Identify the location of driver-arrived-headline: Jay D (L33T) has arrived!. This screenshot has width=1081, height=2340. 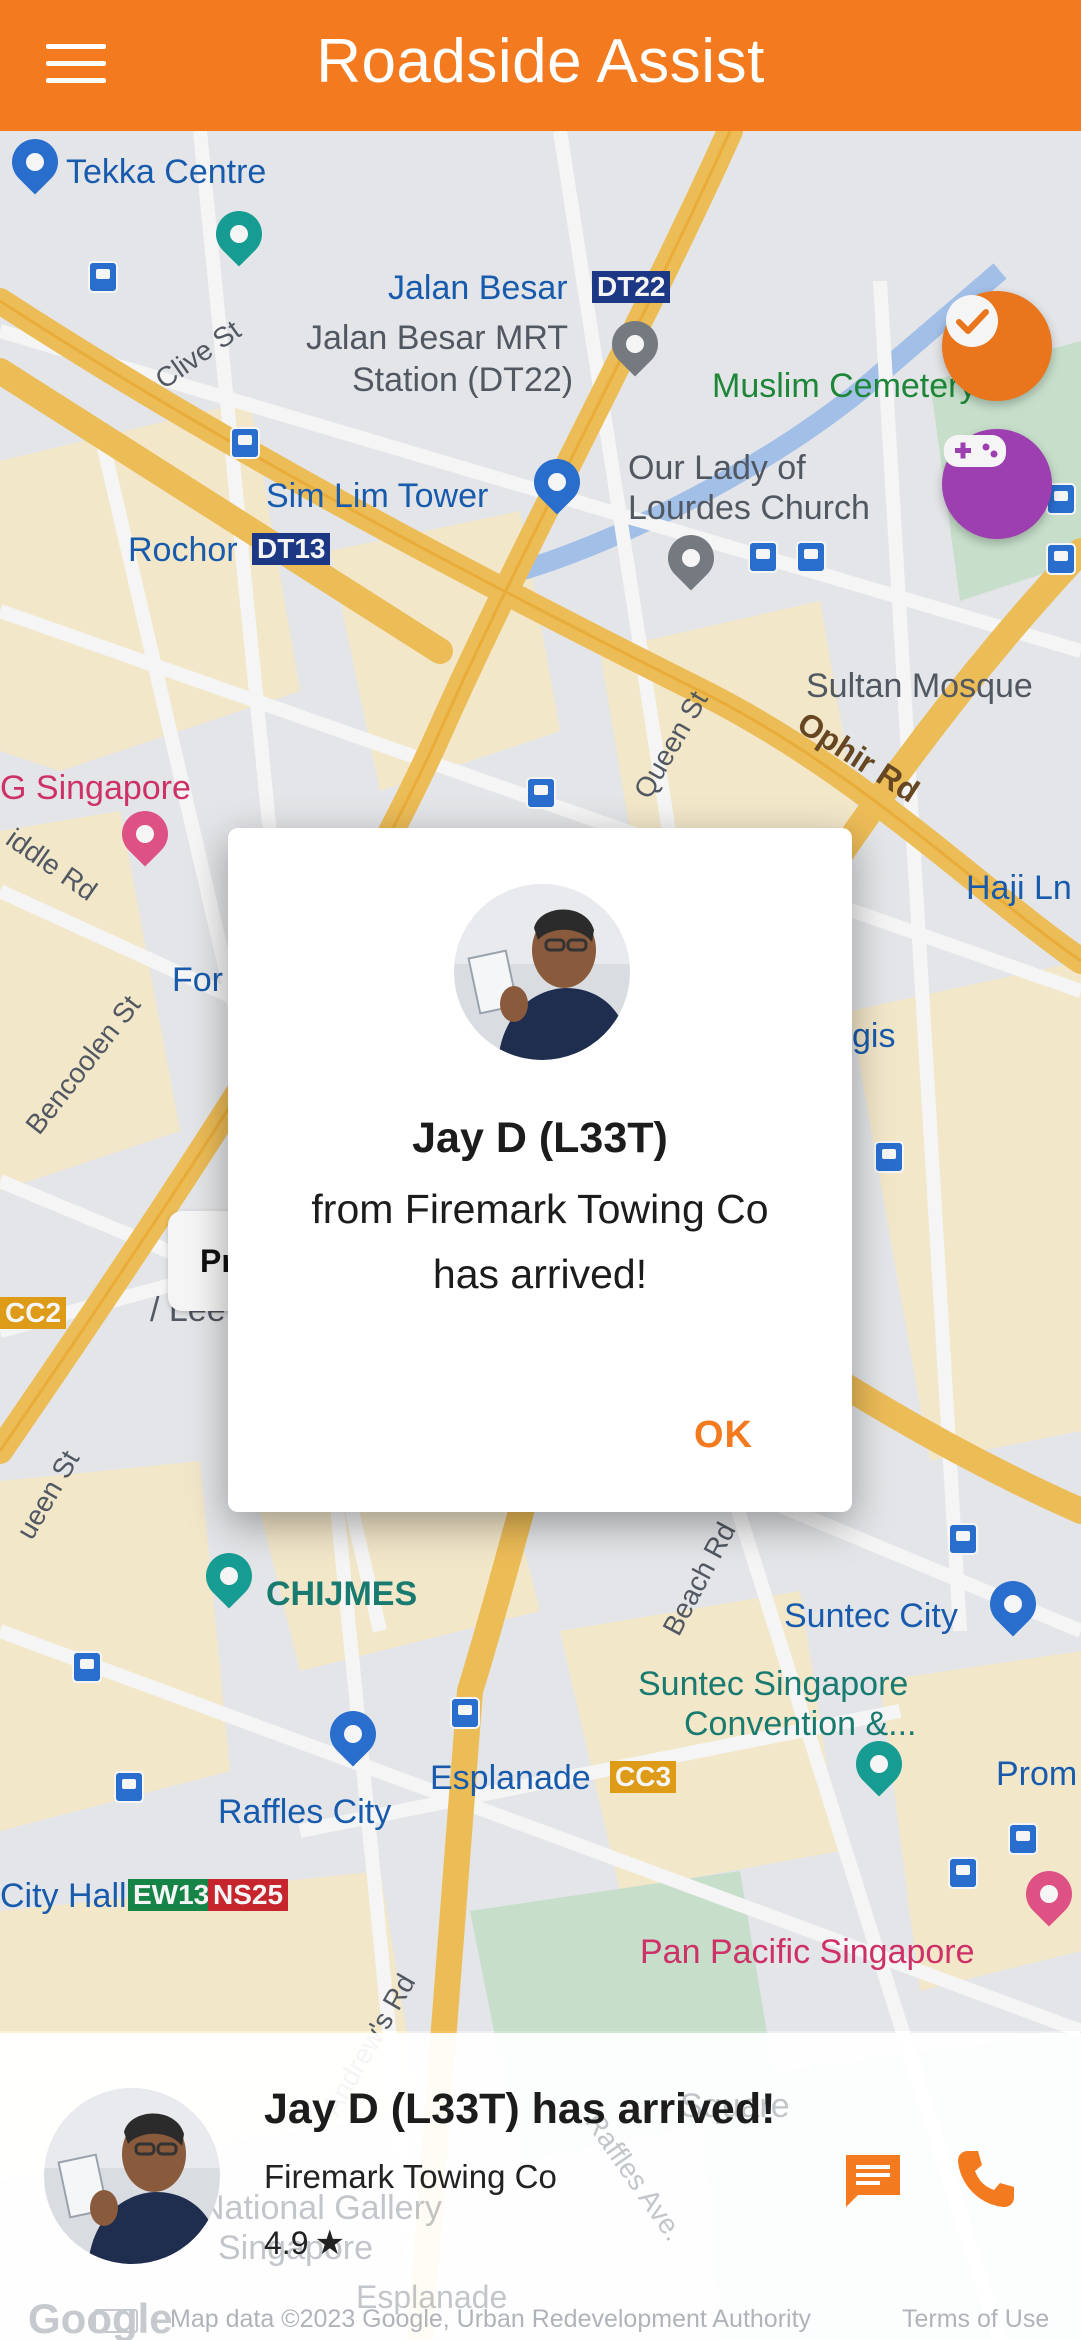
(520, 2109).